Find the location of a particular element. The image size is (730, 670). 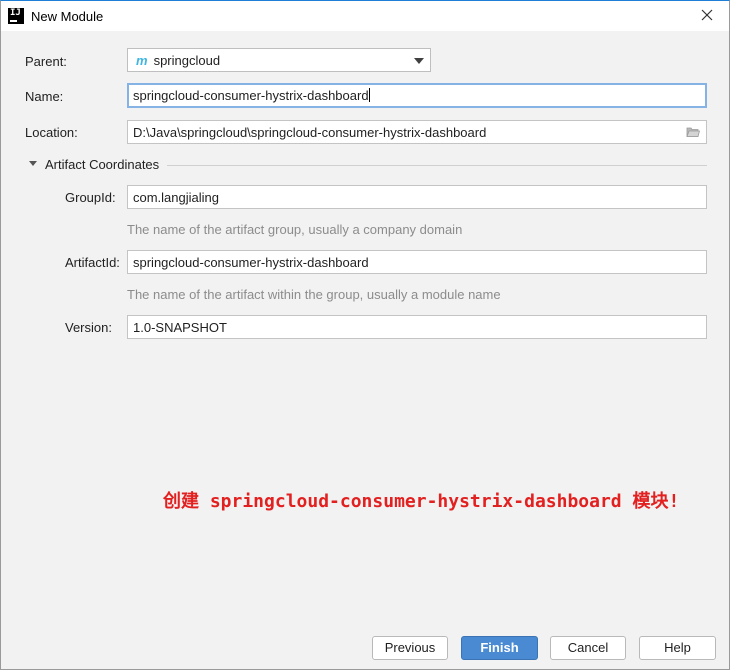

app-icon-text: IJ is located at coordinates (15, 13).